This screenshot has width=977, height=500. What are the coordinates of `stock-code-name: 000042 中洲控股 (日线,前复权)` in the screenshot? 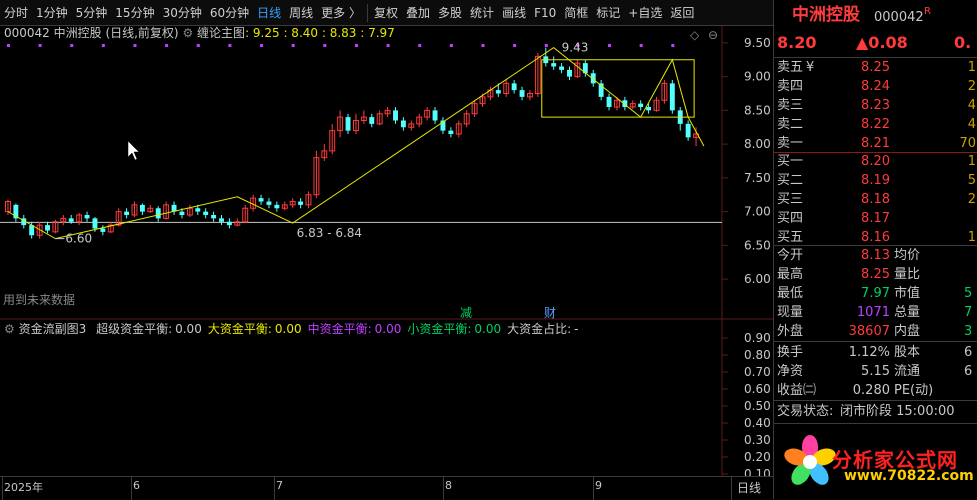 It's located at (91, 33).